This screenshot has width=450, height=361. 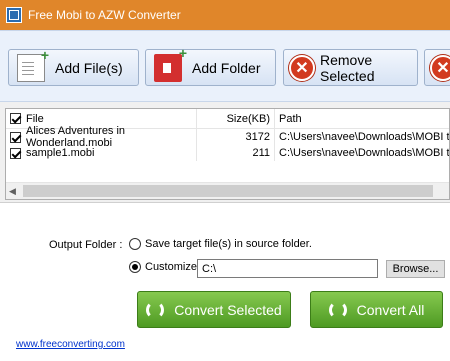 I want to click on remove-selected-button: ✕ Remove Selected, so click(x=350, y=67).